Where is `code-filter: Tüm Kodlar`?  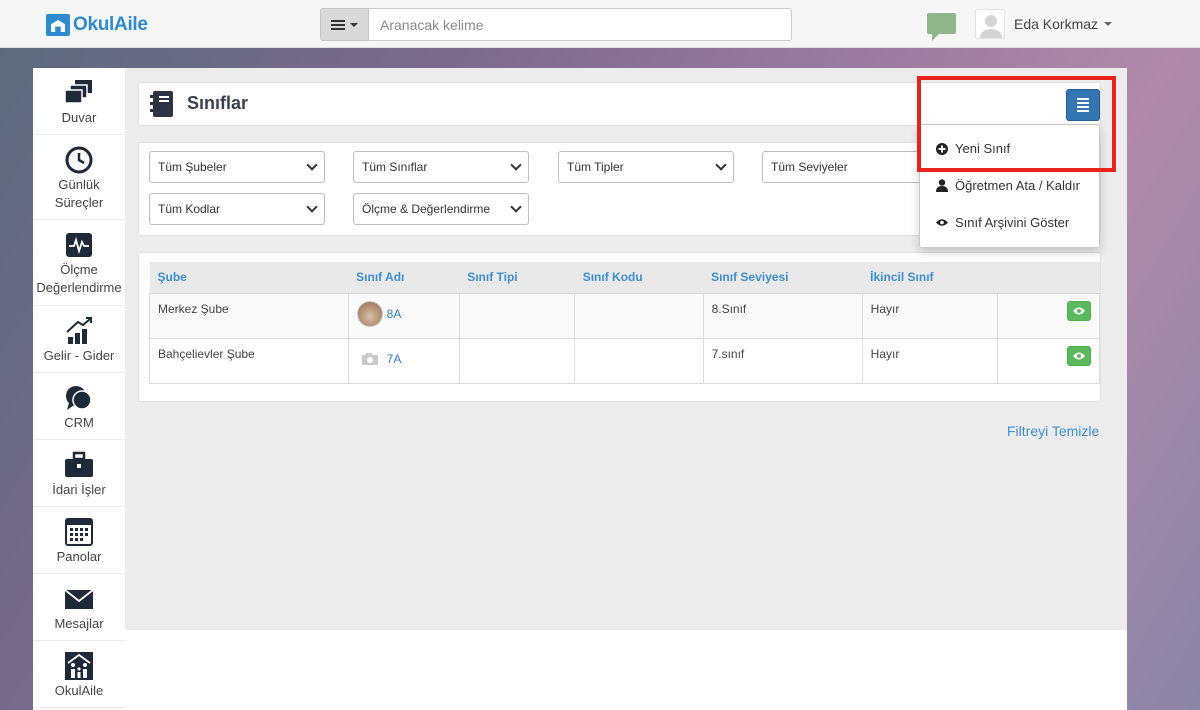 code-filter: Tüm Kodlar is located at coordinates (237, 209).